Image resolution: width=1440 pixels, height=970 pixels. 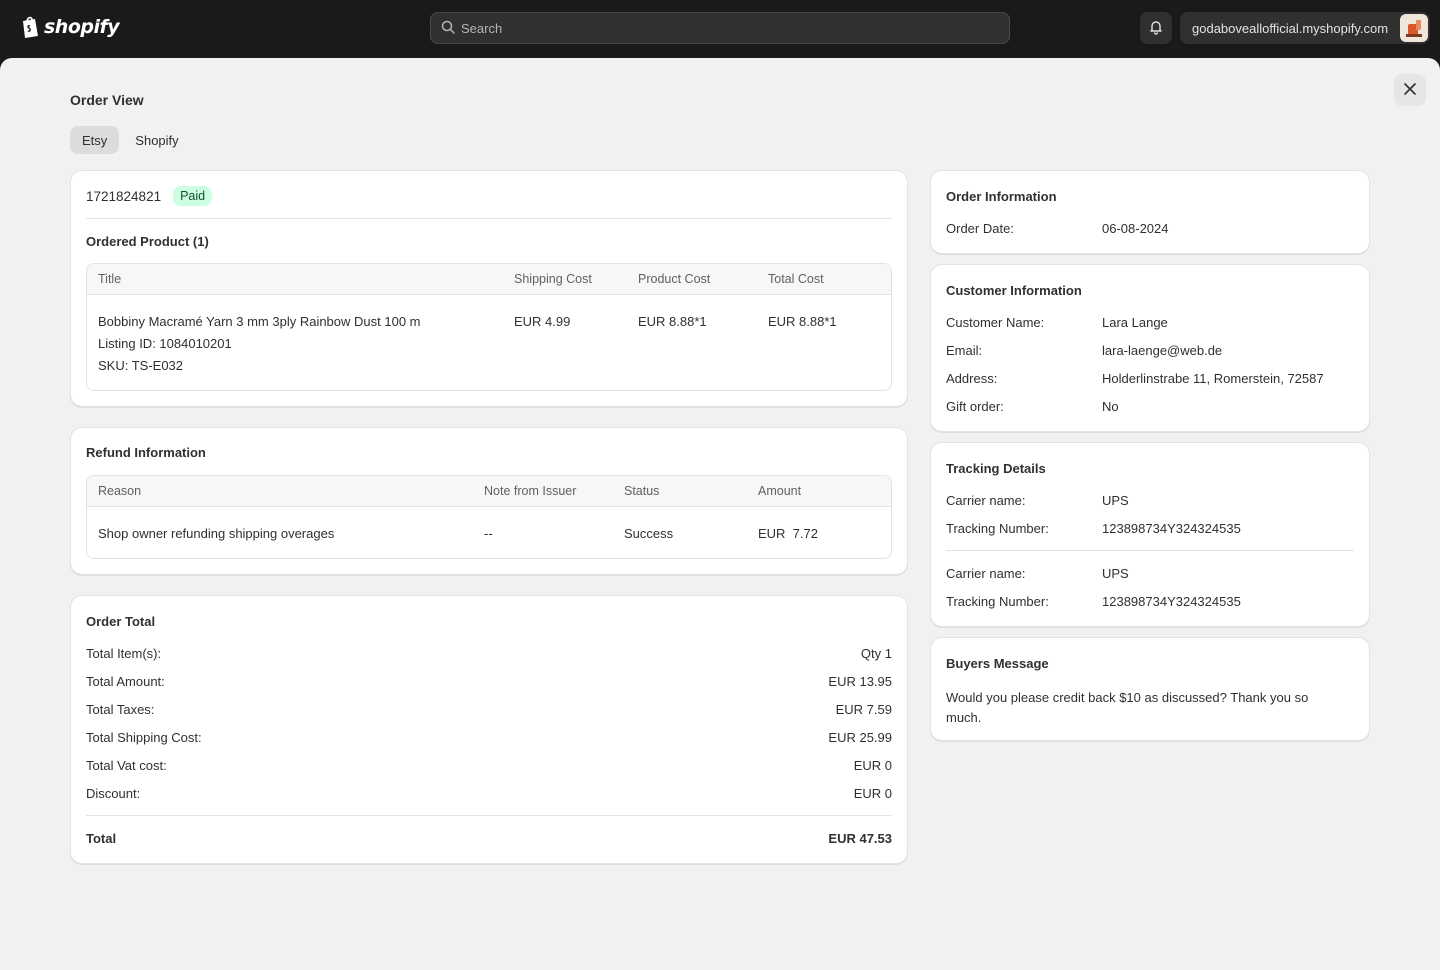 I want to click on order-information-card: Order Information Order Date: 06-08-2024, so click(x=1150, y=212).